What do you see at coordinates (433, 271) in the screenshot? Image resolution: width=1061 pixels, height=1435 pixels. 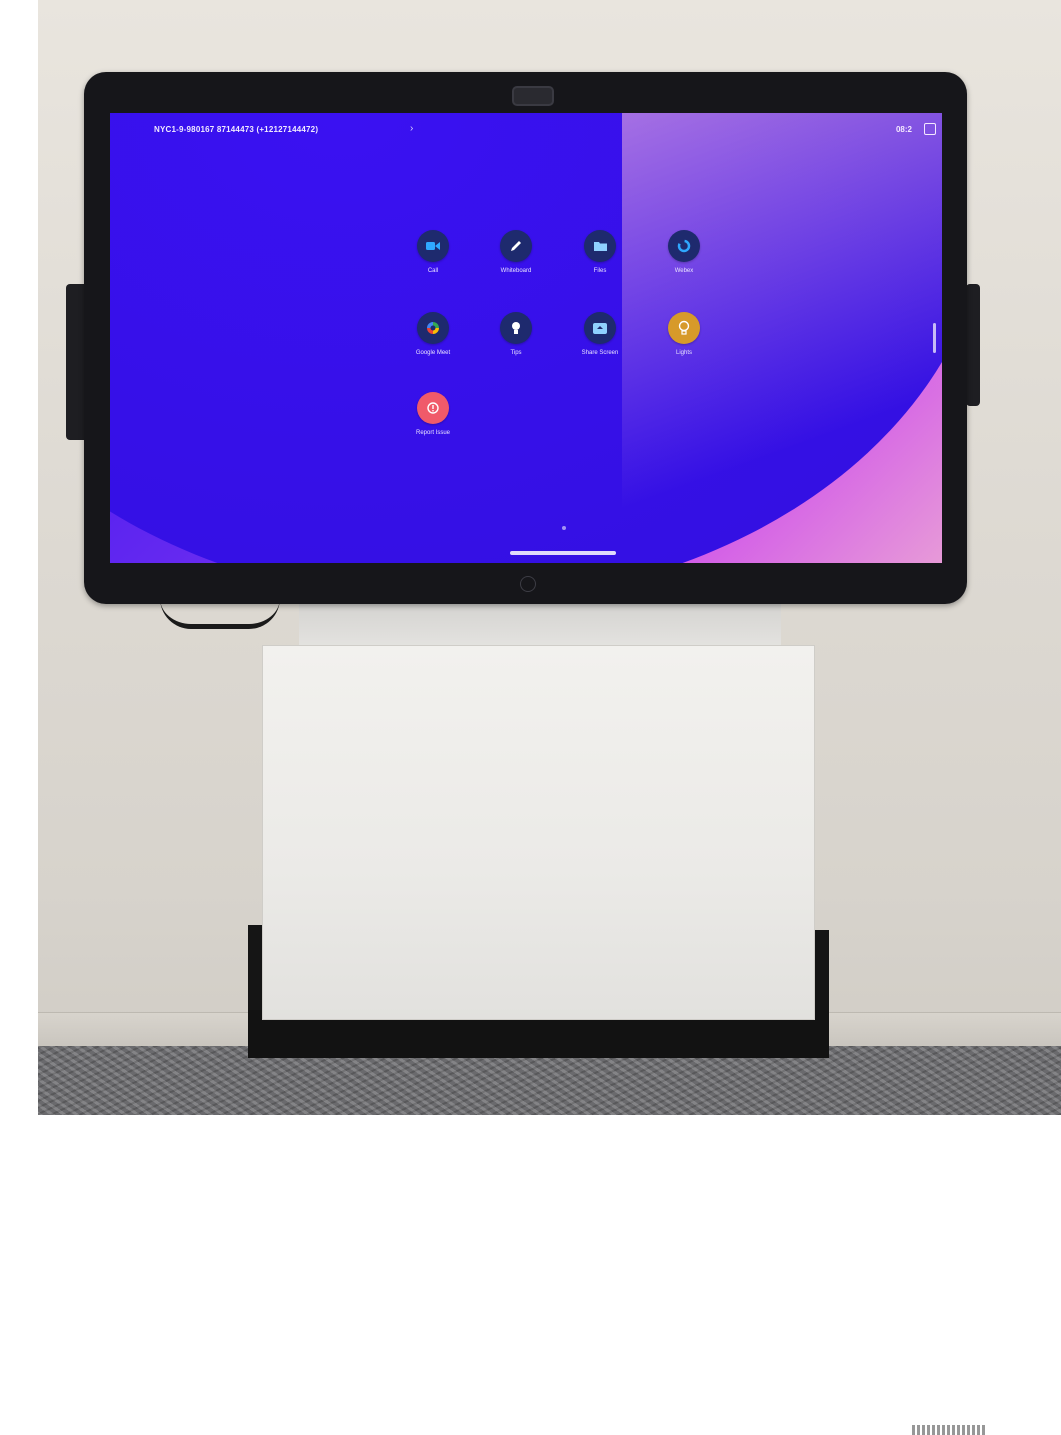 I see `app-label: Call` at bounding box center [433, 271].